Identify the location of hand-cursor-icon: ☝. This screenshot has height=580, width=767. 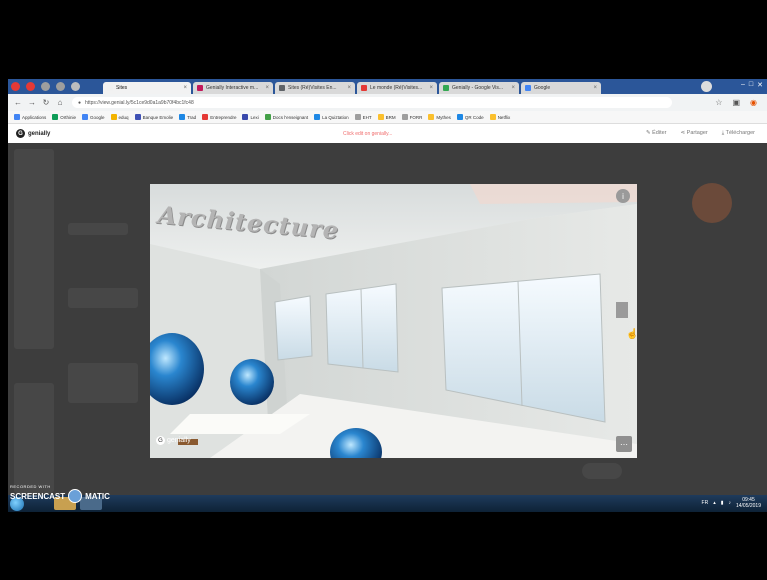
(631, 334).